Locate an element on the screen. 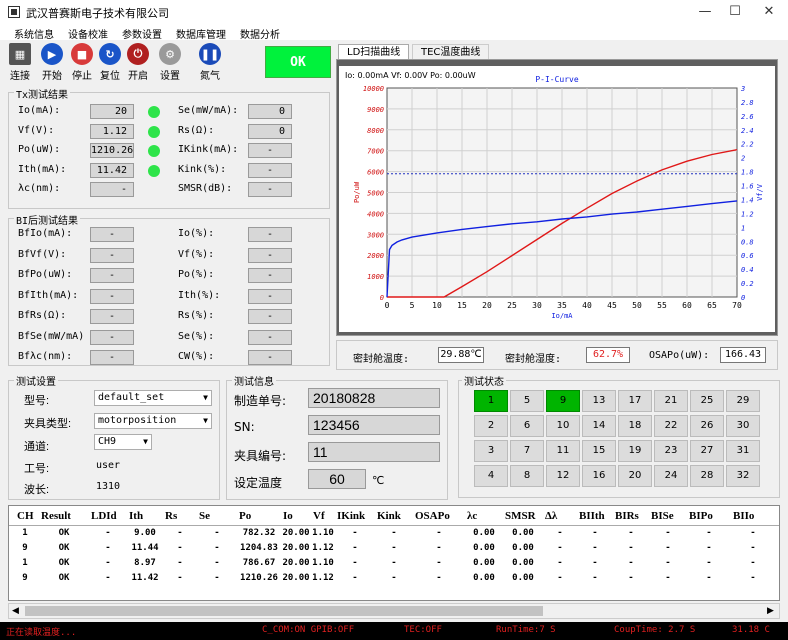  bi-label: Po(%): is located at coordinates (196, 274).